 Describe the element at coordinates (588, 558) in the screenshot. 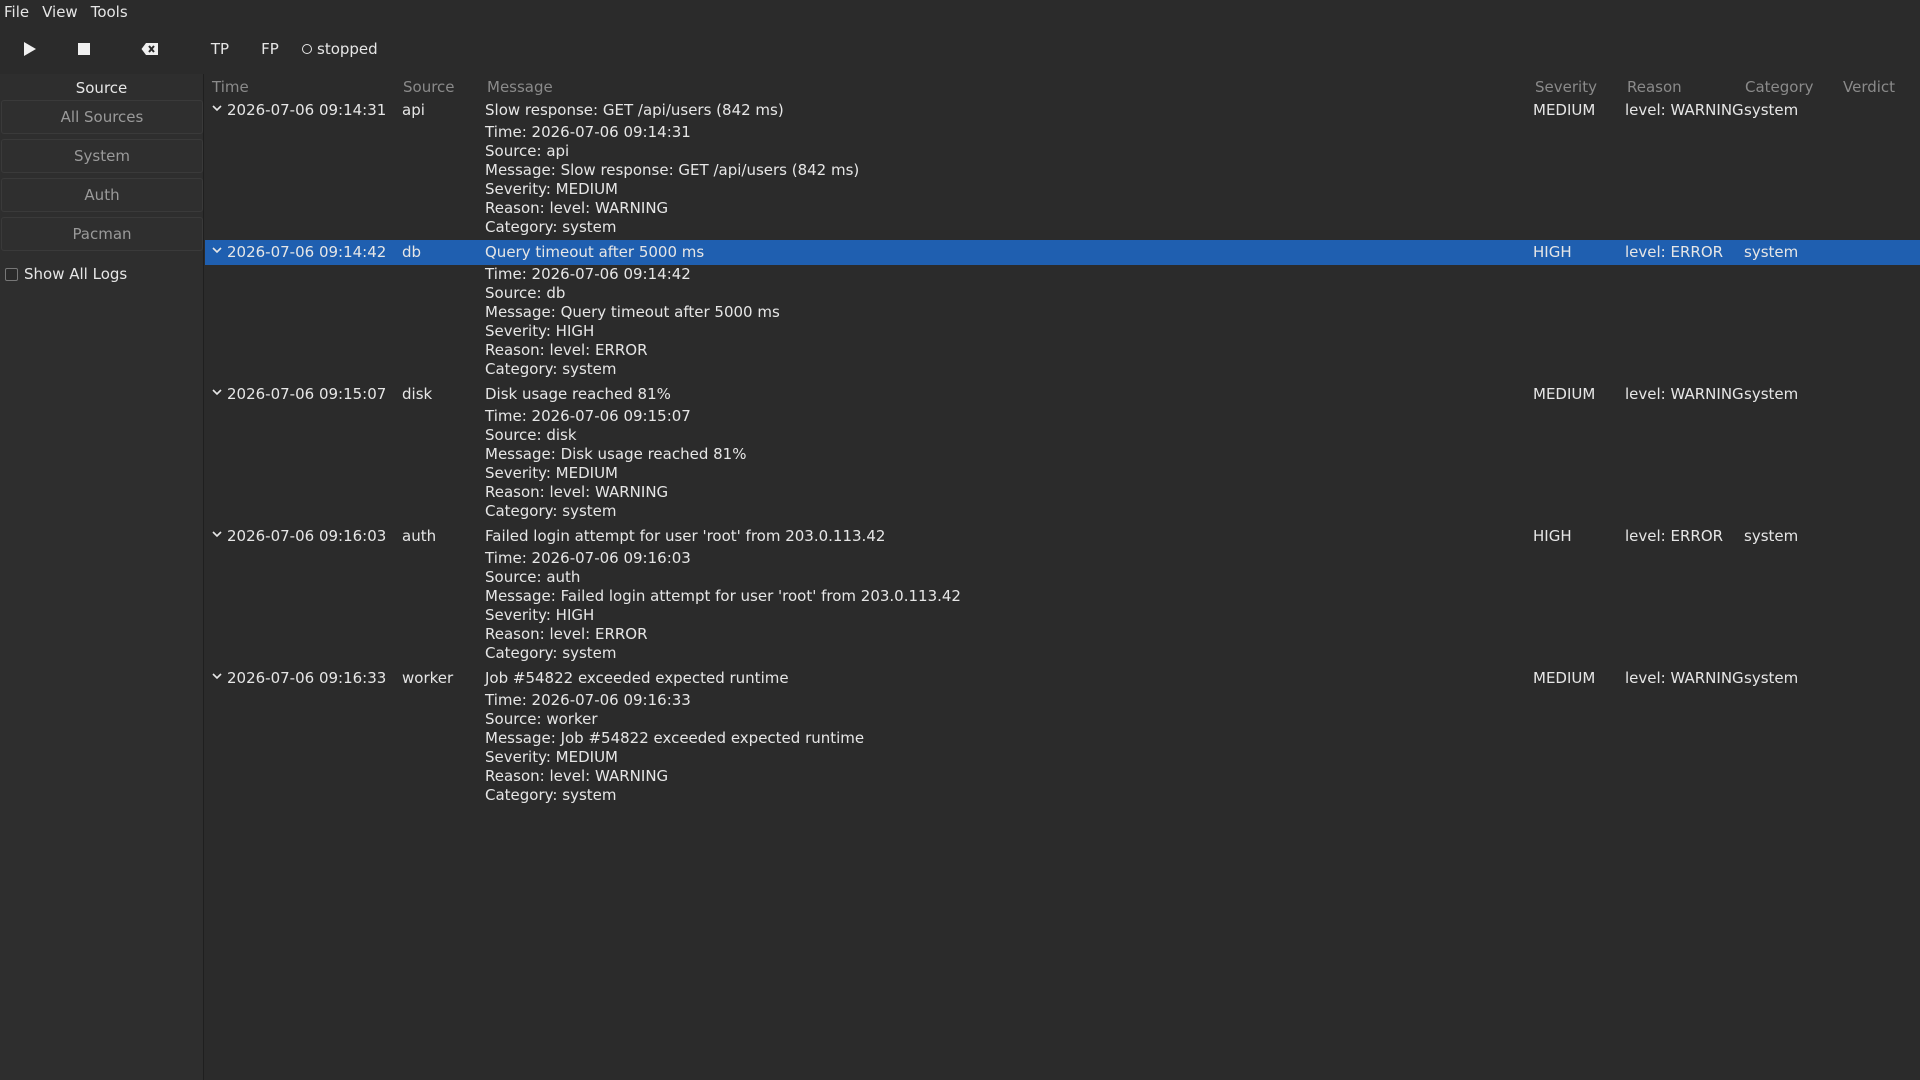

I see `detail-line: Time: 2026-07-06 09:16:03` at that location.